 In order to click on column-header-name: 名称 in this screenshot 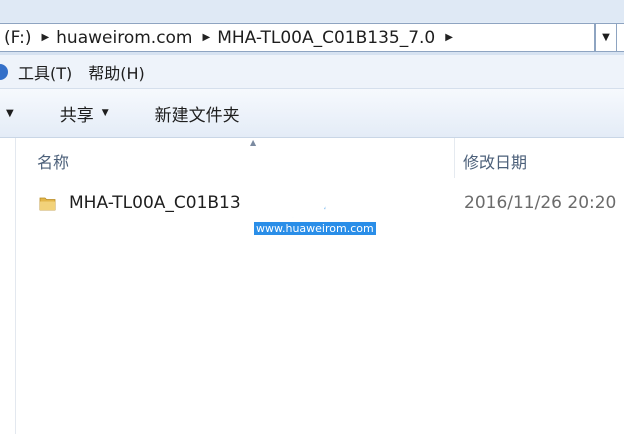, I will do `click(53, 161)`.